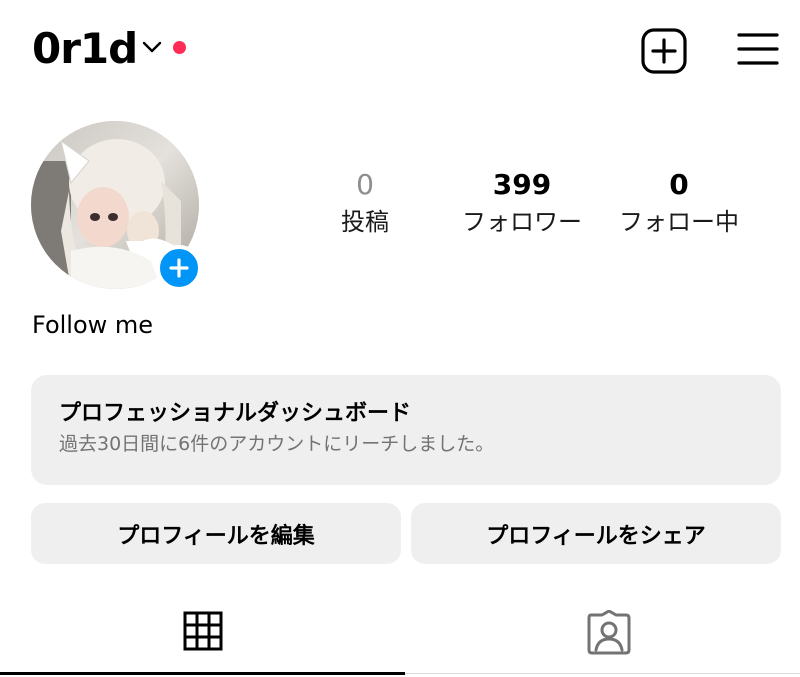  Describe the element at coordinates (522, 222) in the screenshot. I see `stat-followers-label: フォロワー` at that location.